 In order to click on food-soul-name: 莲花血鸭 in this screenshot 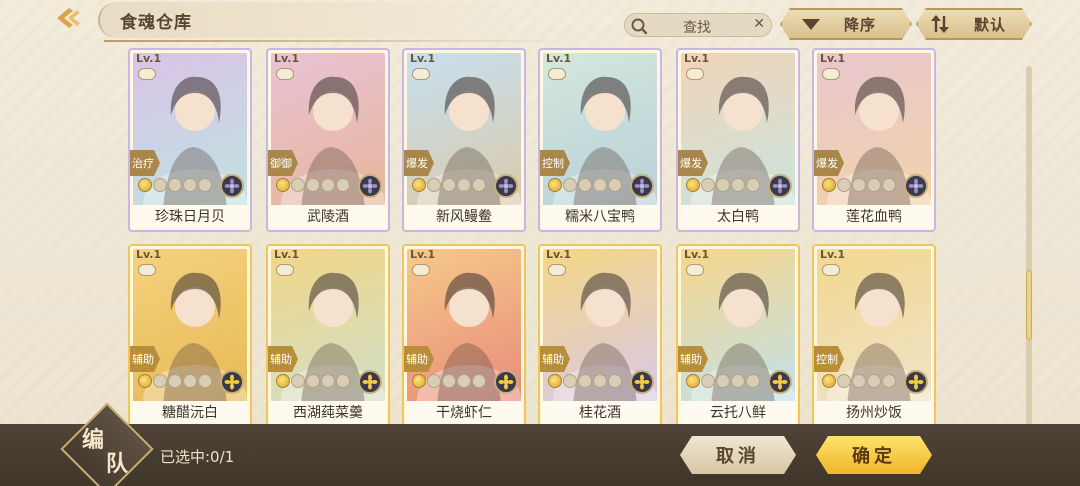, I will do `click(874, 217)`.